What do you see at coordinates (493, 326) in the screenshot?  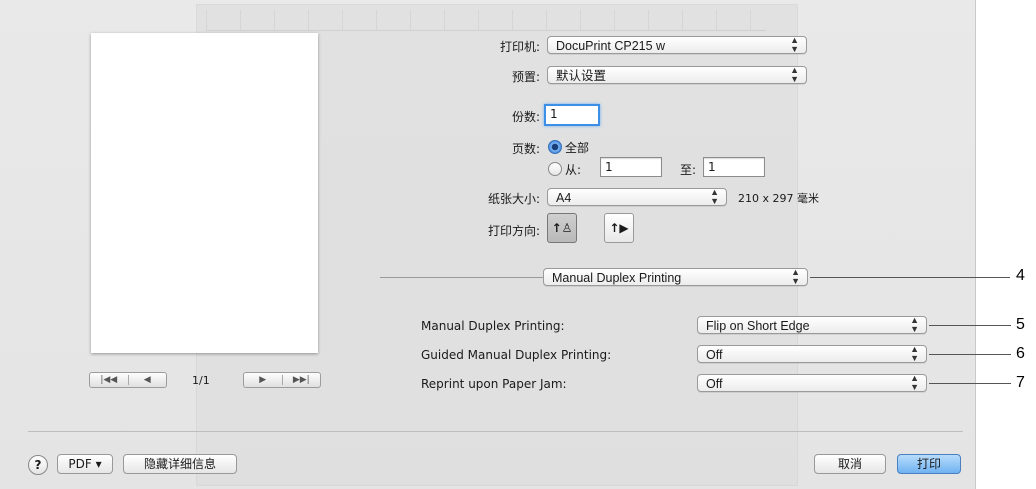 I see `manual-duplex-label: Manual Duplex Printing:` at bounding box center [493, 326].